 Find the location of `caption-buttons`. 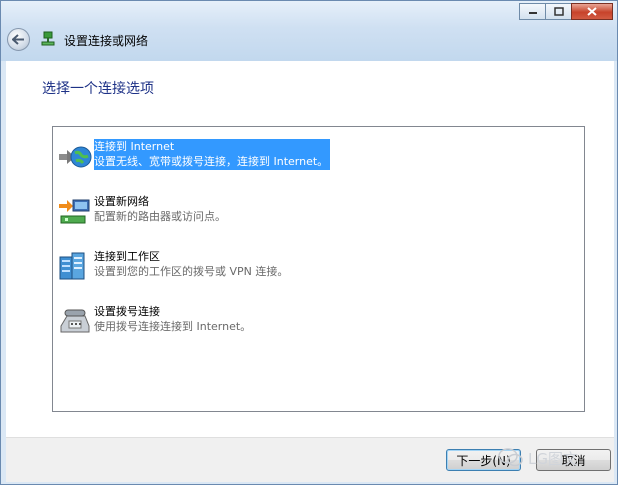

caption-buttons is located at coordinates (566, 11).